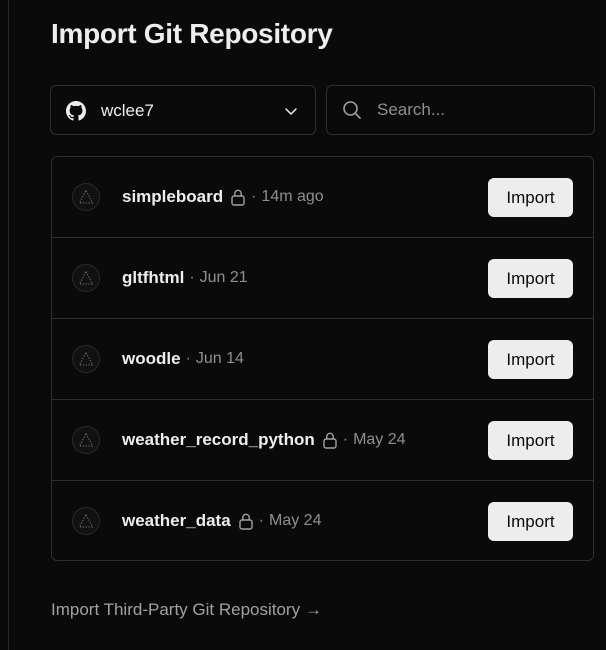 The image size is (606, 650). I want to click on repo-name: woodle, so click(151, 358).